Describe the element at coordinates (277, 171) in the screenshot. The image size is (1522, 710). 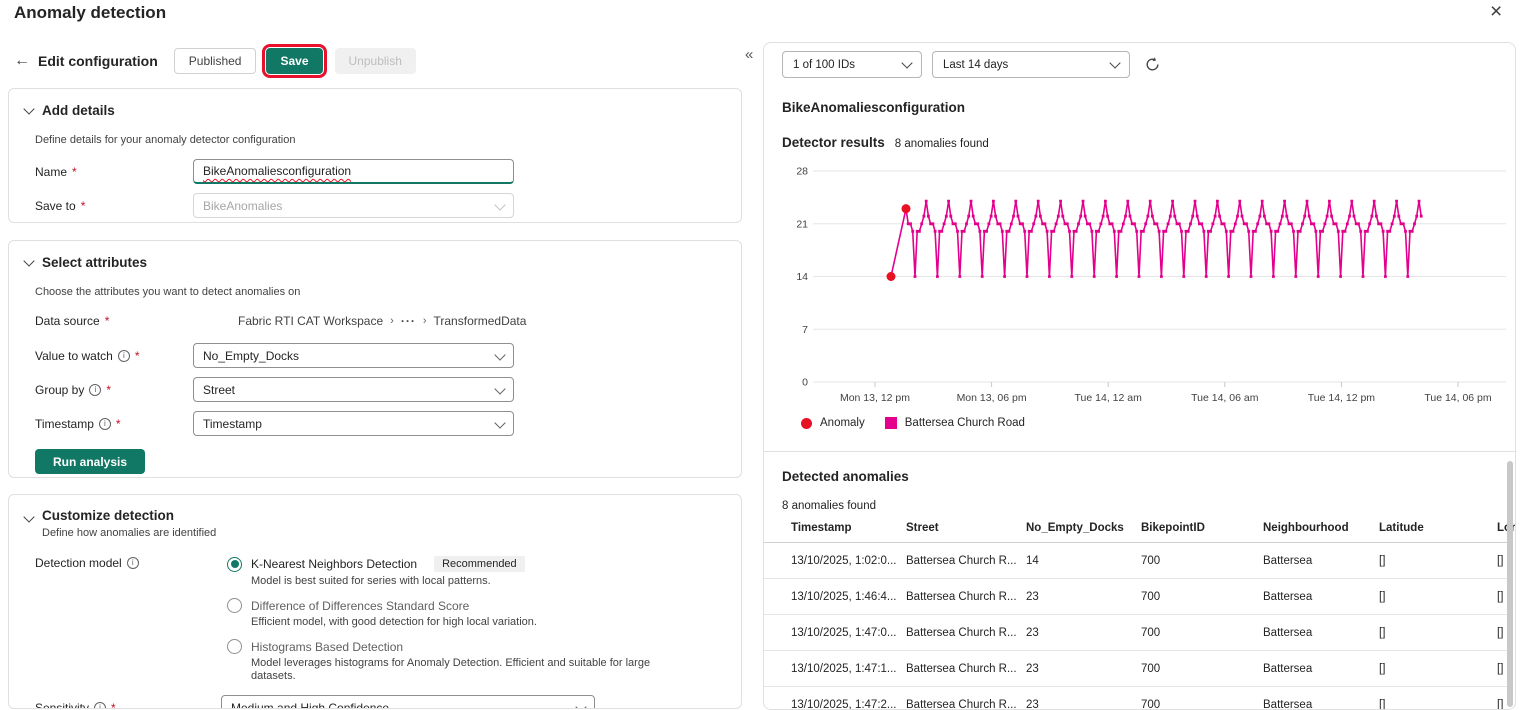
I see `name-input-value: BikeAnomaliesconfiguration` at that location.